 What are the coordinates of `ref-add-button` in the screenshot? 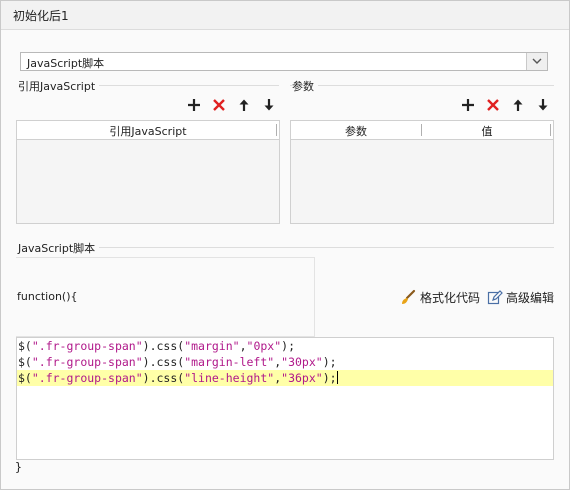 It's located at (194, 105).